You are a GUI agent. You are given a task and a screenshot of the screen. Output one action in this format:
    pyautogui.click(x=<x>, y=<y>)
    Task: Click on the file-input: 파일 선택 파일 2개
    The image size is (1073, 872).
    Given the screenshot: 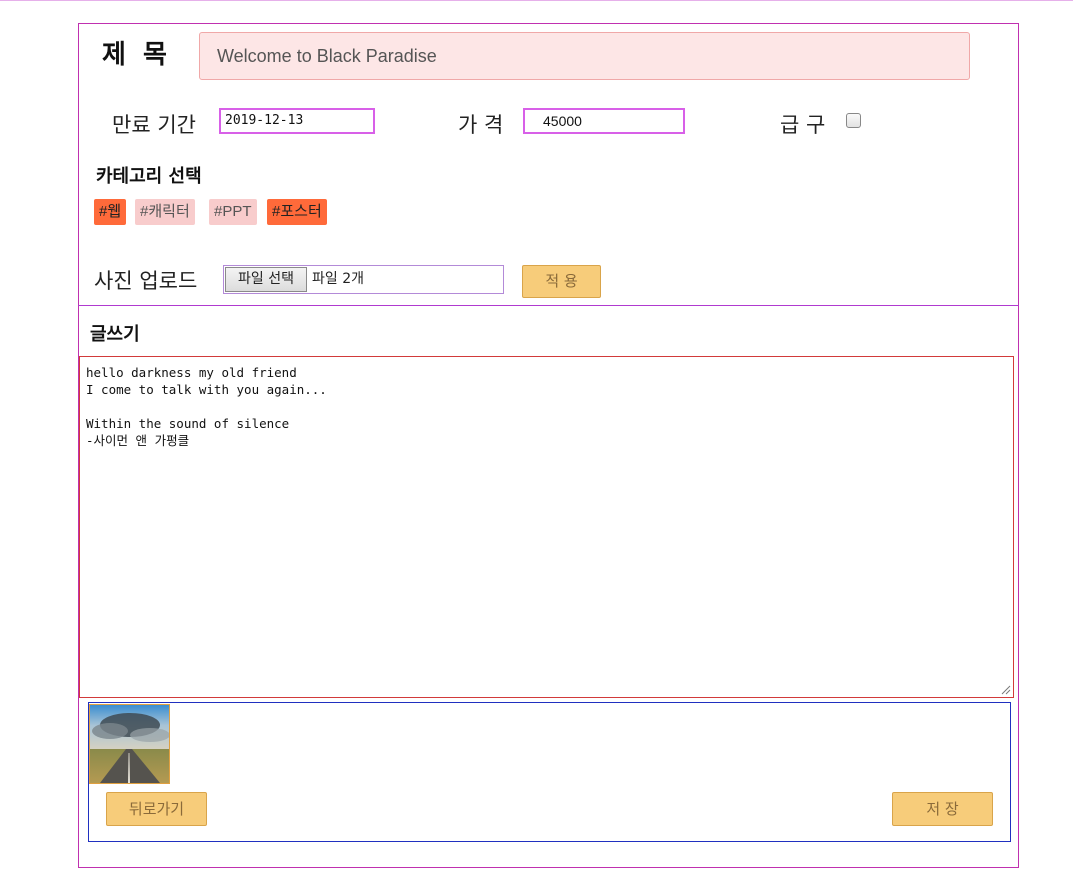 What is the action you would take?
    pyautogui.click(x=363, y=279)
    